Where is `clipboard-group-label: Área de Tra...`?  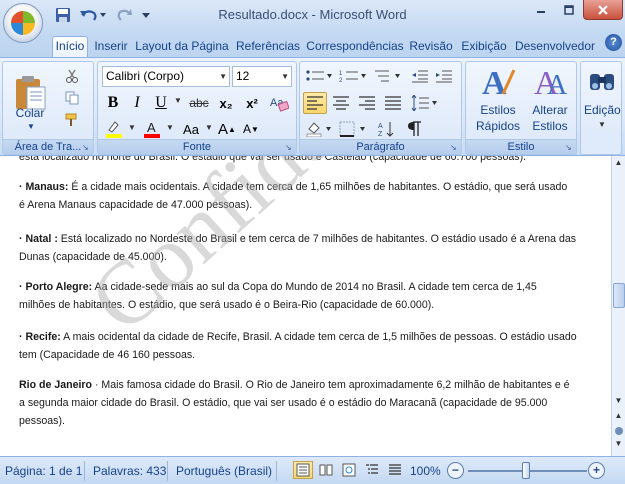 clipboard-group-label: Área de Tra... is located at coordinates (48, 146).